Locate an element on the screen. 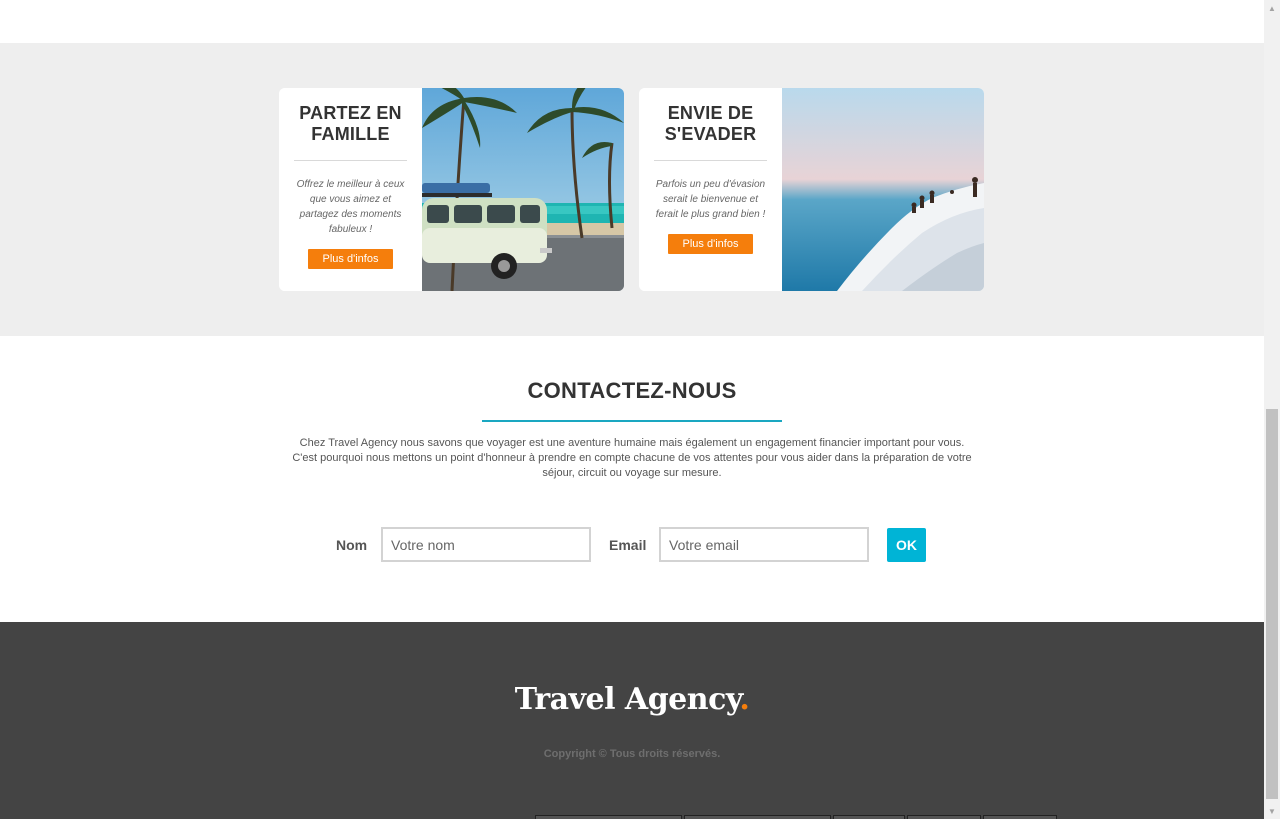 This screenshot has height=819, width=1280. copyright-text: Copyright © Tous droits réservés. is located at coordinates (632, 754).